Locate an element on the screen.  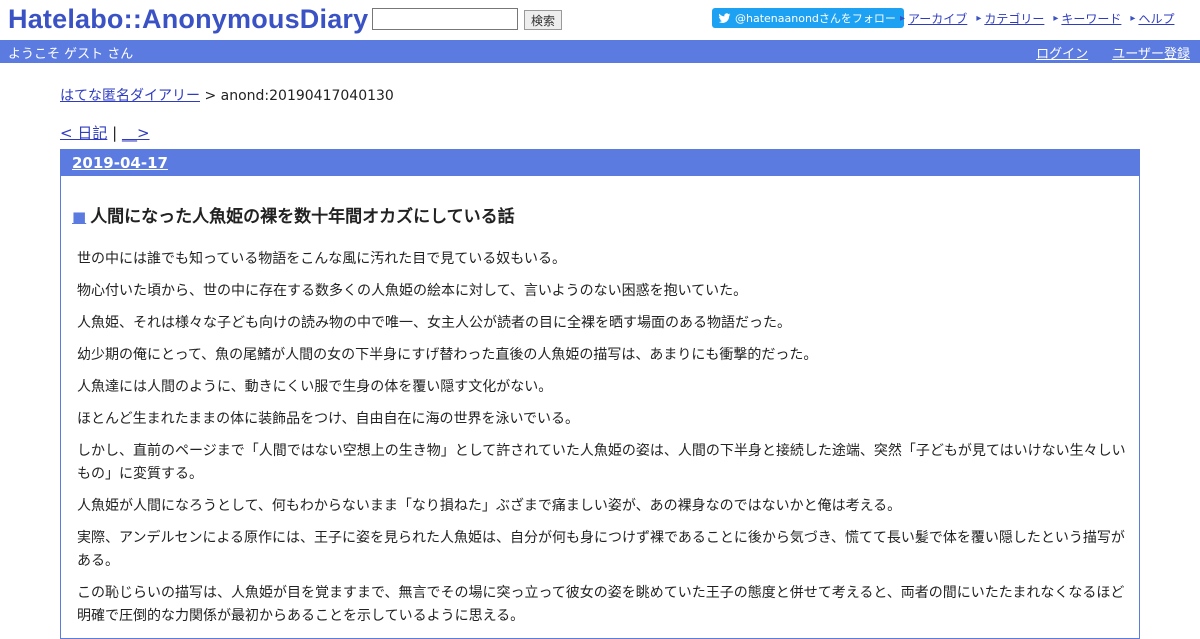
twitter-follow-button: @hatenaanondさんをフォロー is located at coordinates (808, 18).